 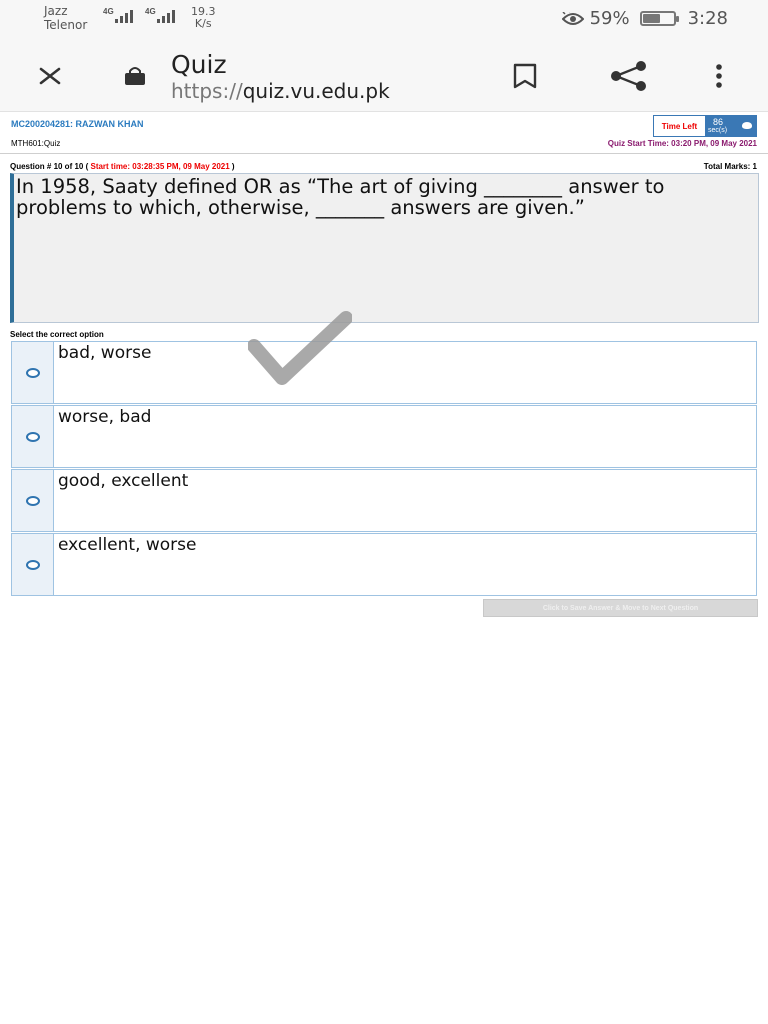 What do you see at coordinates (160, 17) in the screenshot?
I see `signal-2-icon: 4G` at bounding box center [160, 17].